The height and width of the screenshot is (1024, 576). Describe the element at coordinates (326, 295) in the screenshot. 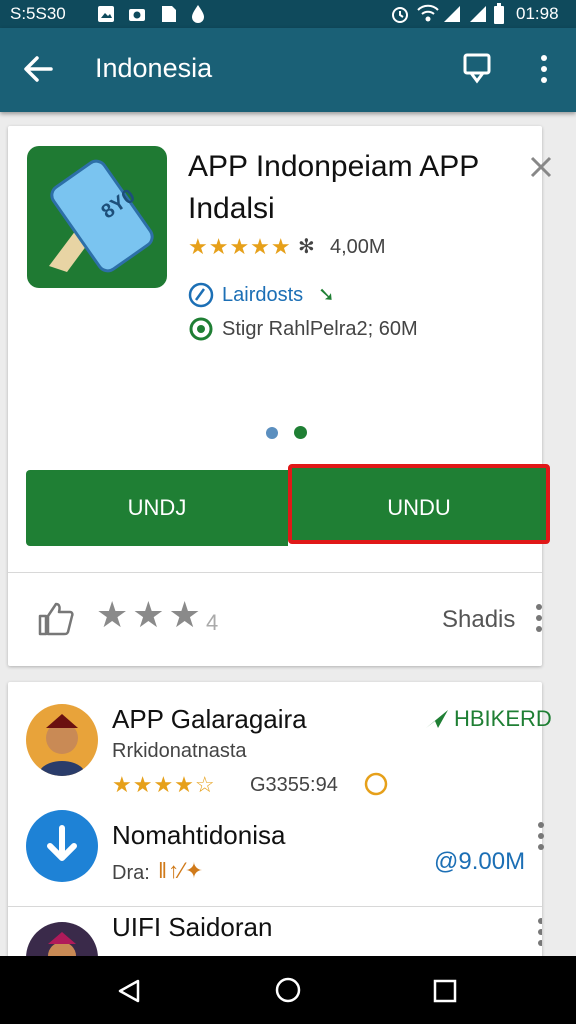

I see `download-arrow-icon: ➘` at that location.